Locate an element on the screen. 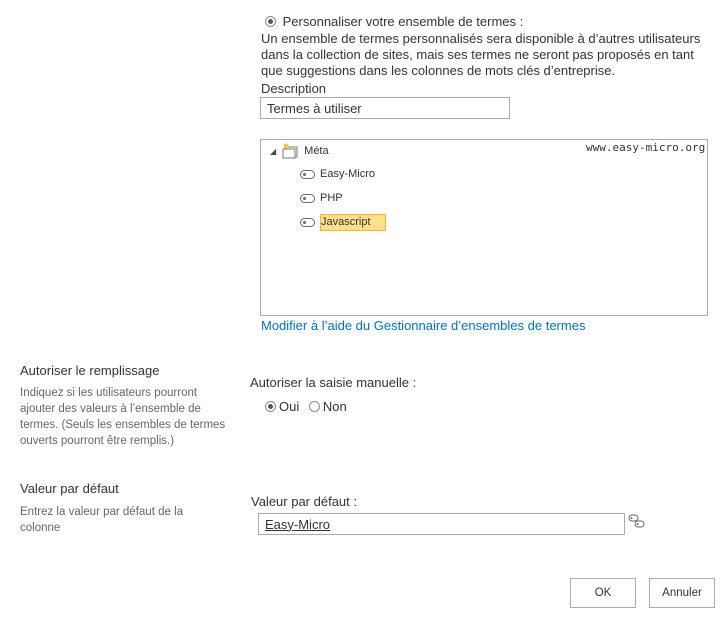 The height and width of the screenshot is (620, 722). help-line: colonne is located at coordinates (40, 528).